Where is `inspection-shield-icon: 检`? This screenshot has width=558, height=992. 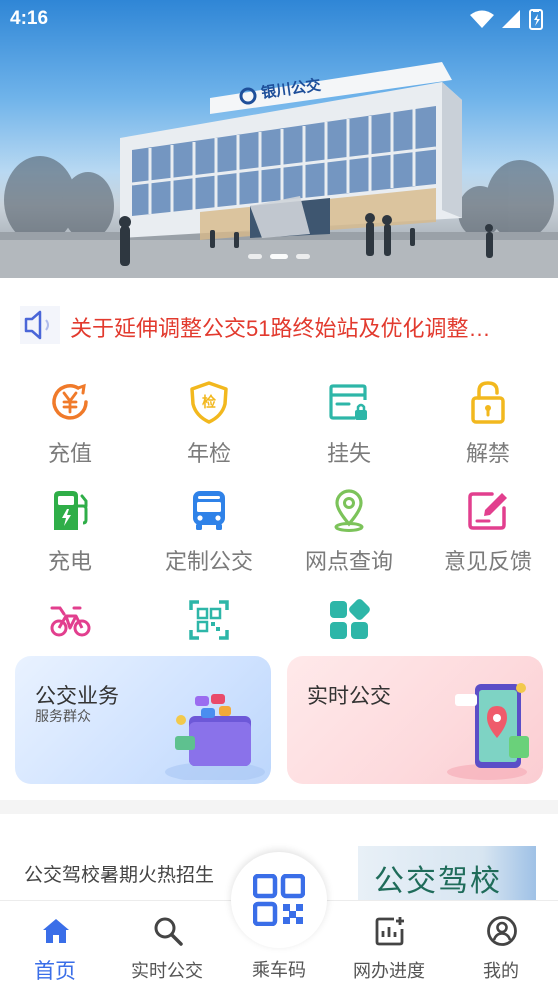
inspection-shield-icon: 检 is located at coordinates (209, 402).